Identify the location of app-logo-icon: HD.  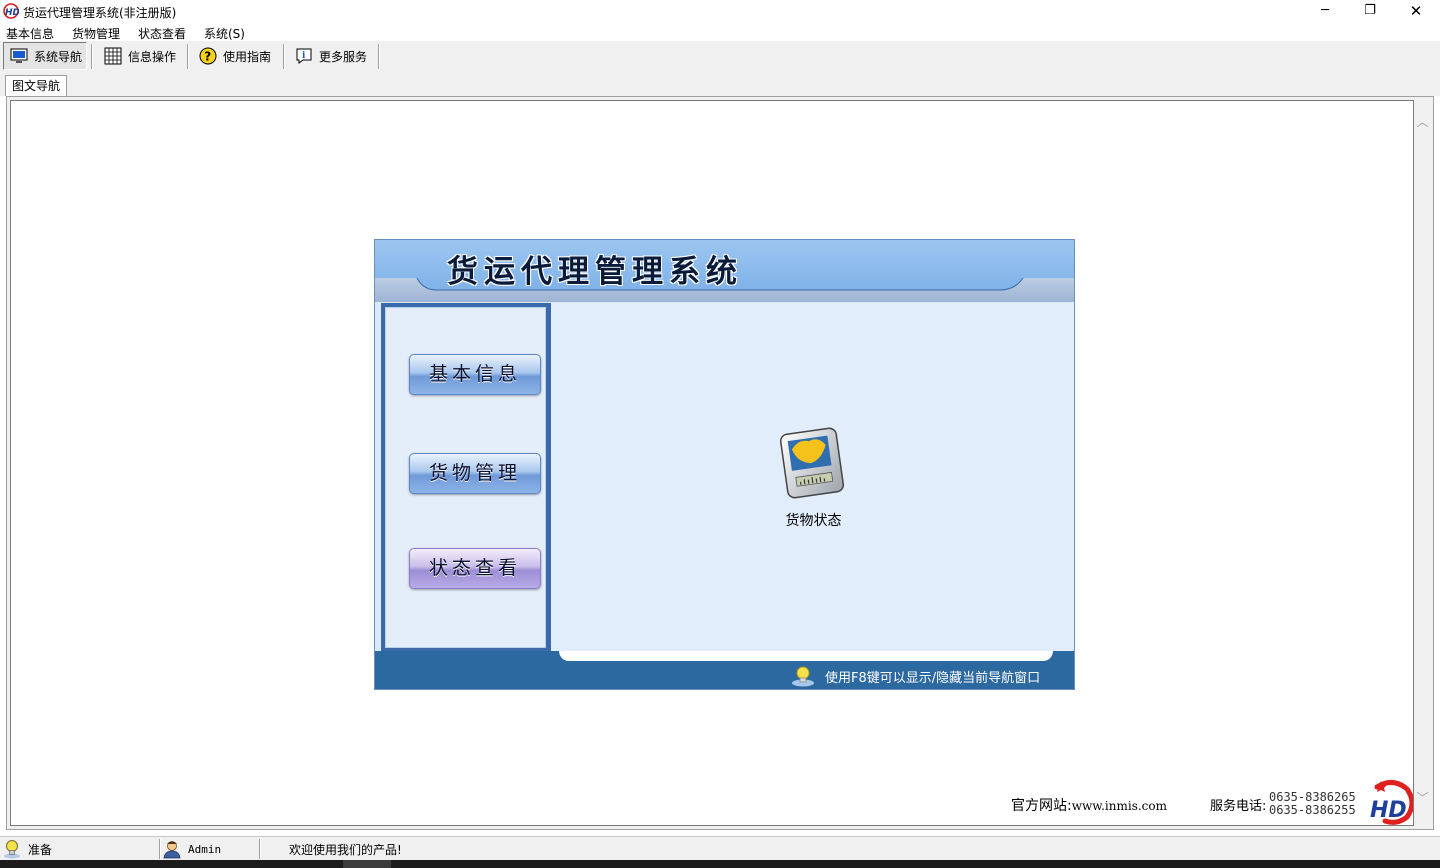
(11, 11).